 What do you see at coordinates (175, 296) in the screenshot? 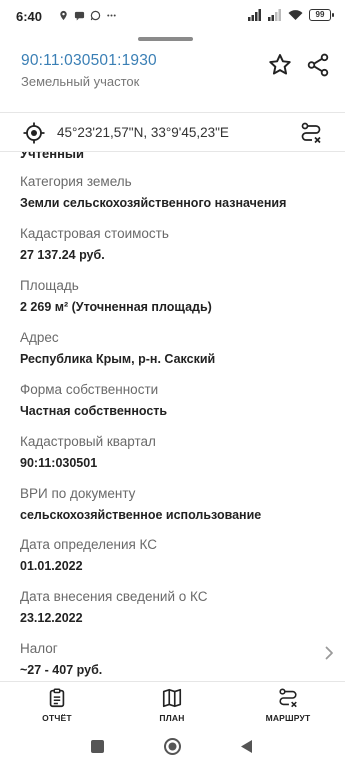
I see `field-area: Площадь 2 269 м² (Уточненная площадь)` at bounding box center [175, 296].